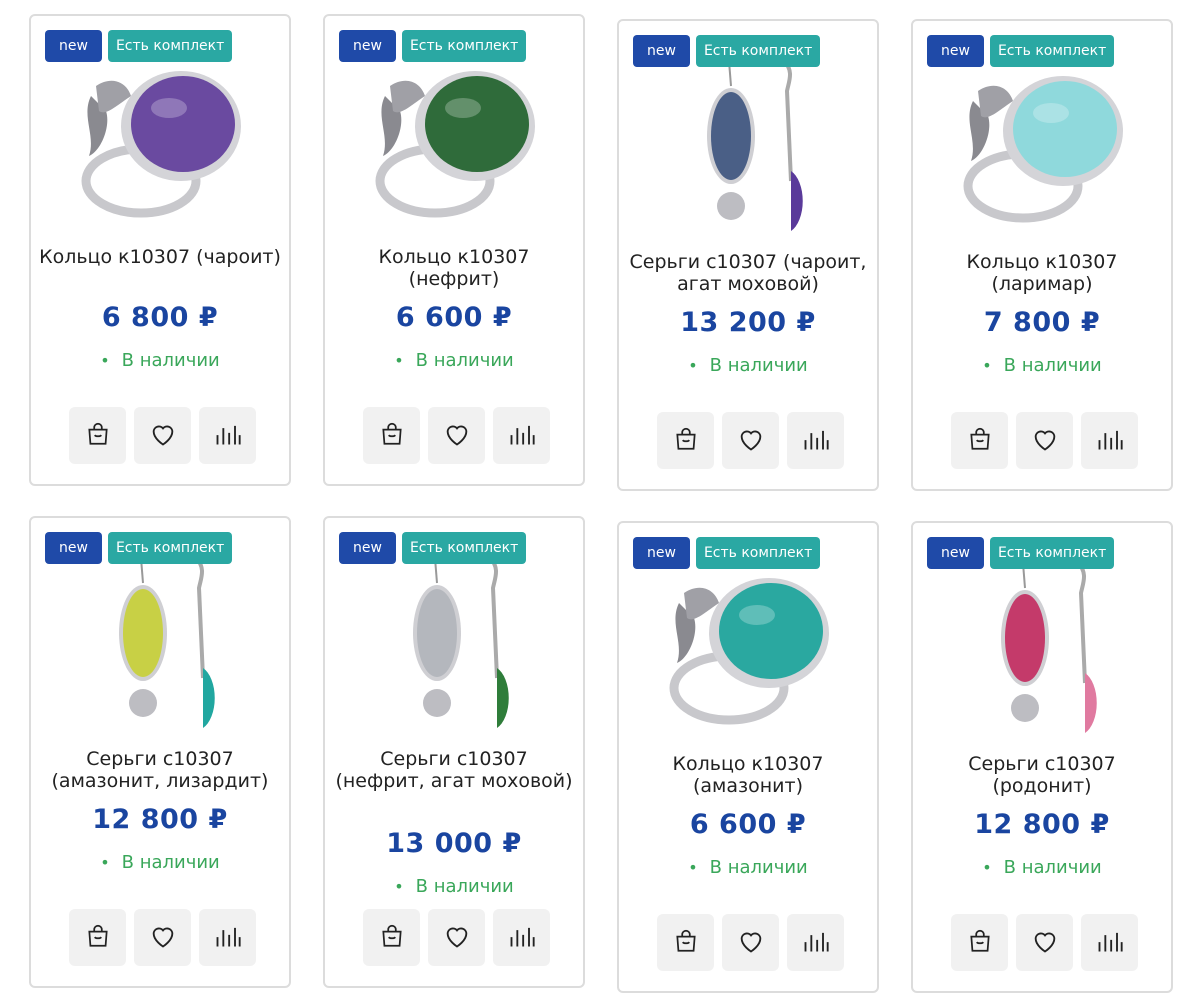 The image size is (1200, 993). I want to click on product-price: 12 800 ₽, so click(1042, 824).